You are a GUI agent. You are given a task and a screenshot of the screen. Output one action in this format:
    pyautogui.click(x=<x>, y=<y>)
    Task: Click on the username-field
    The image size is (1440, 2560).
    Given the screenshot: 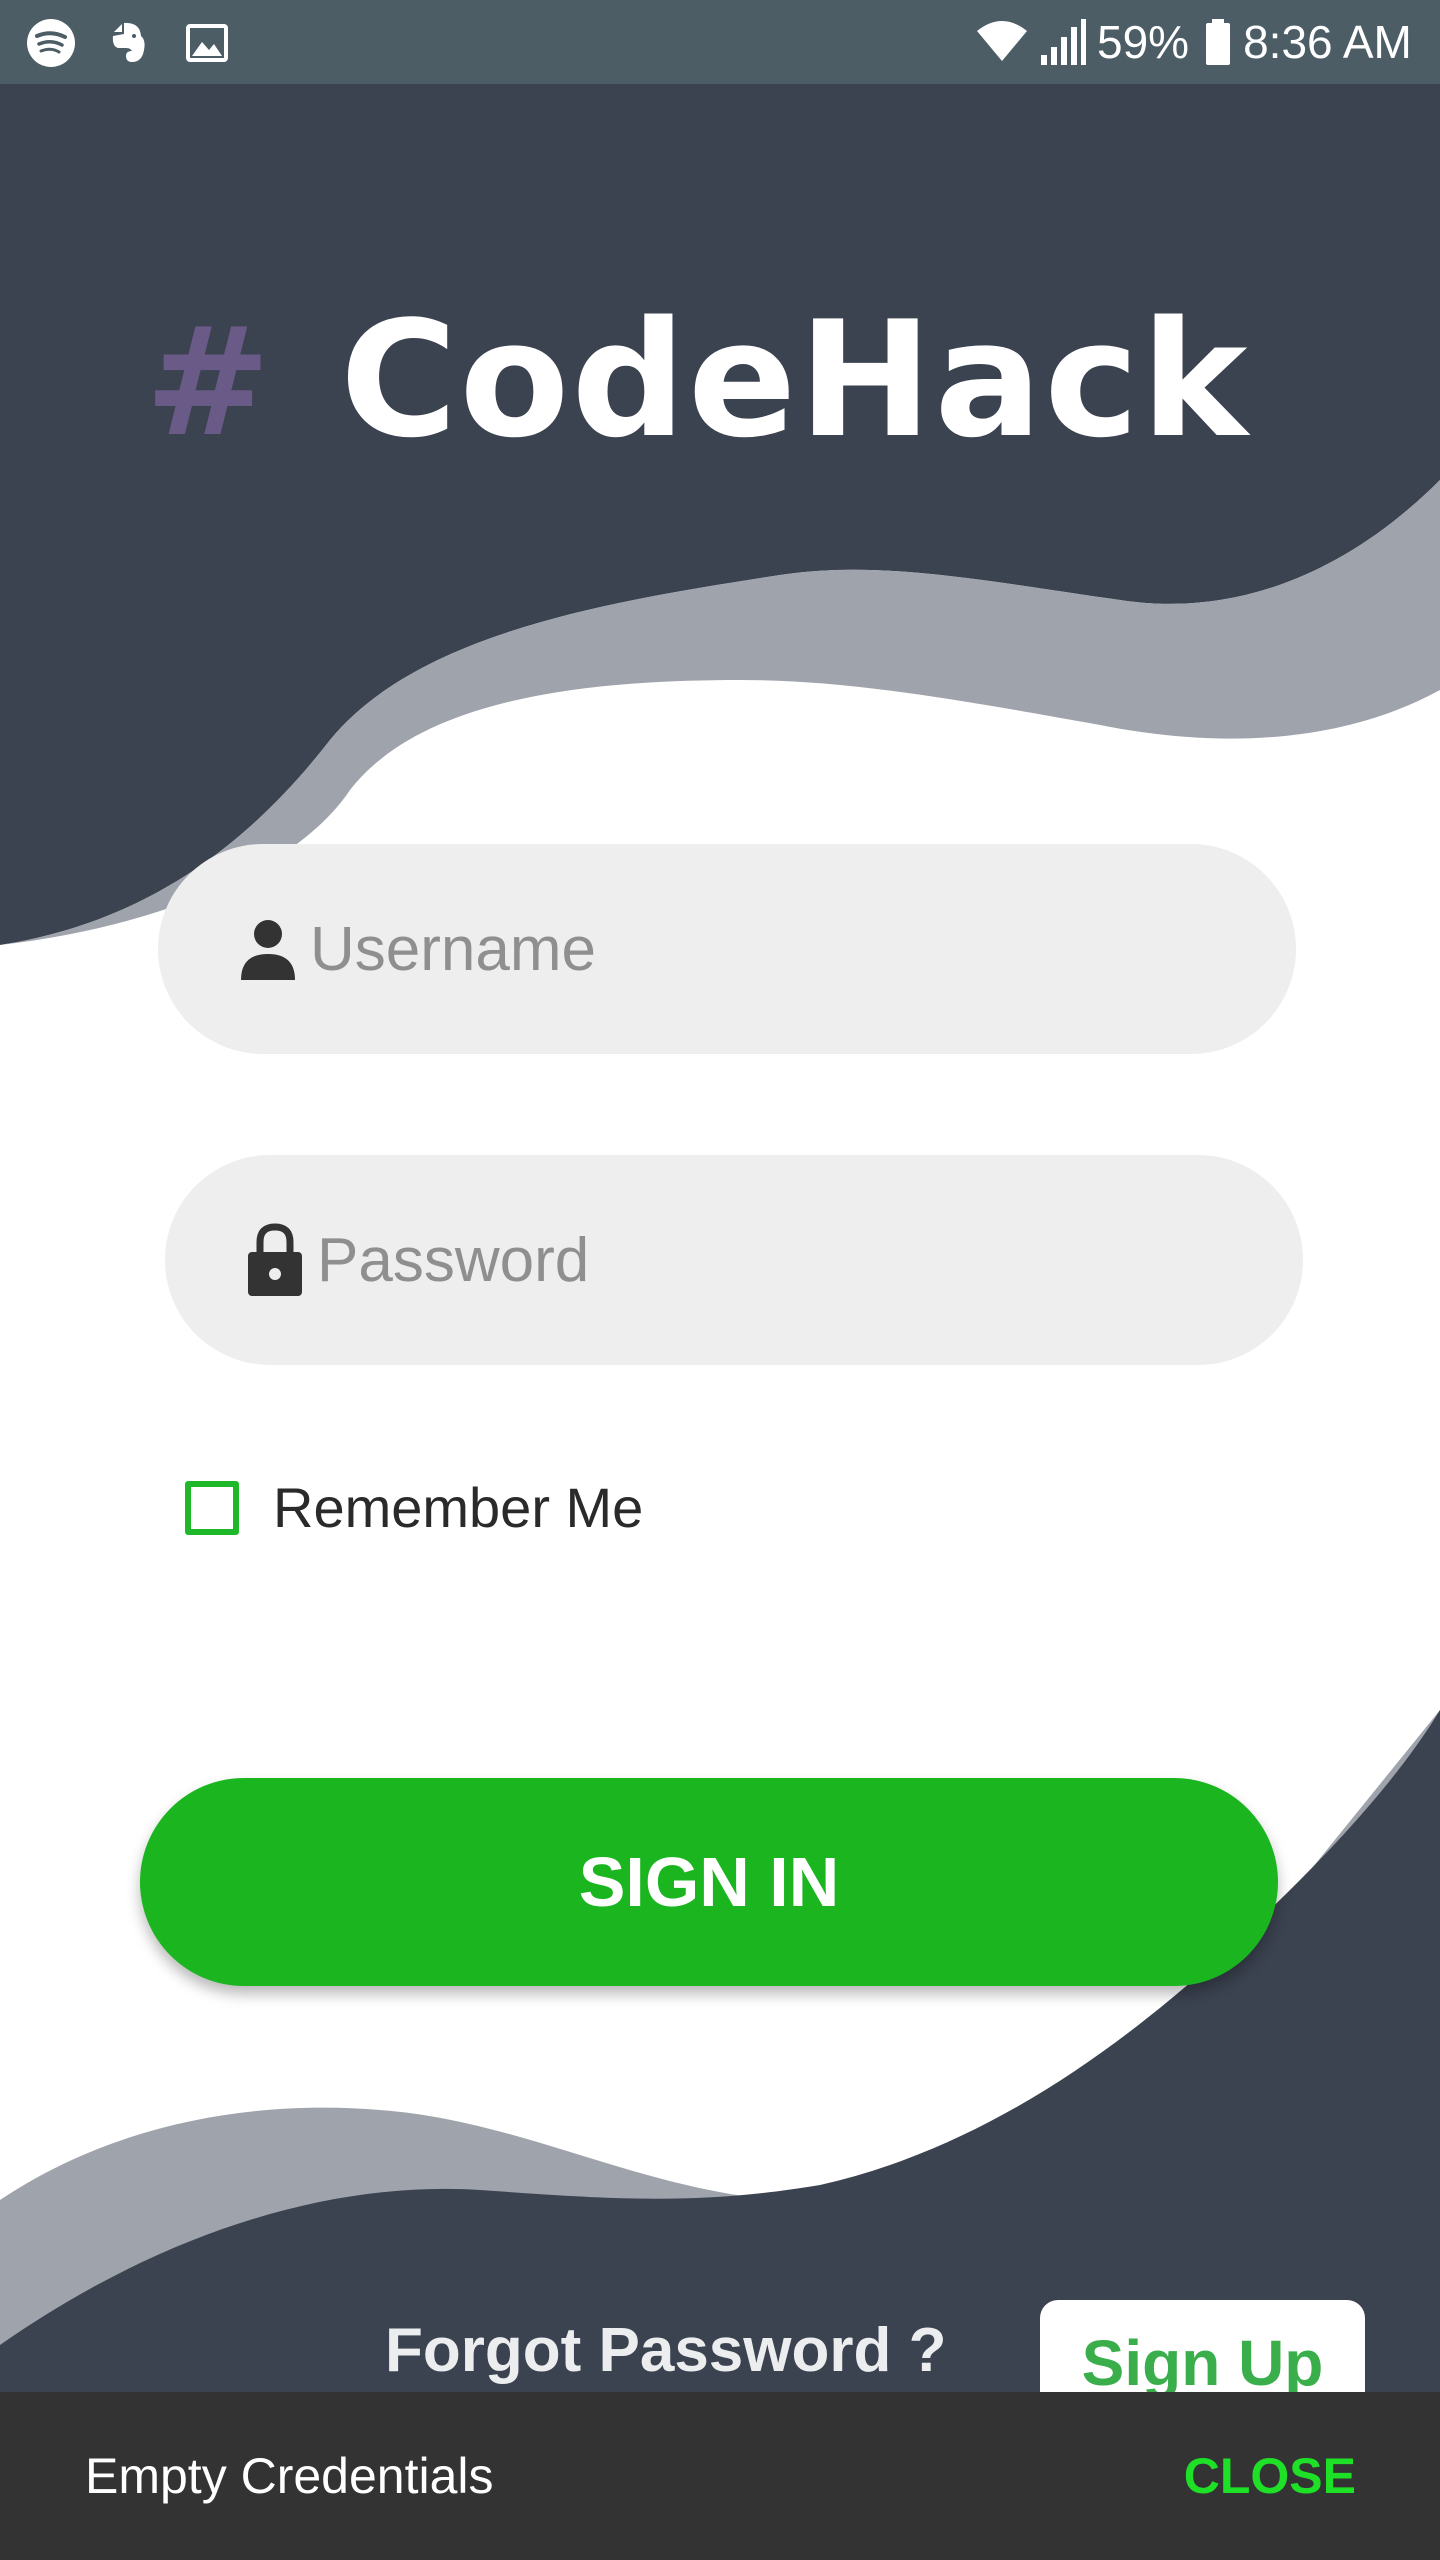 What is the action you would take?
    pyautogui.click(x=727, y=949)
    